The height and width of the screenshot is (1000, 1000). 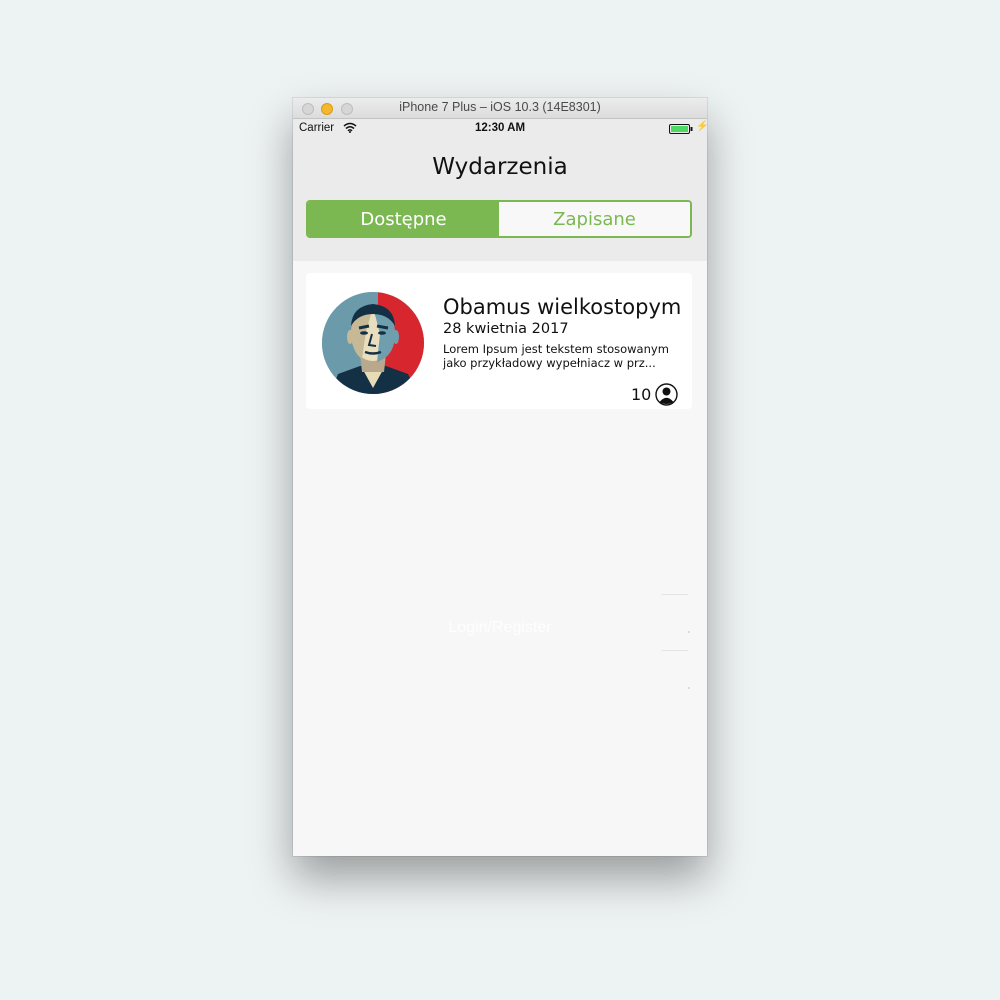 I want to click on window-titlebar: iPhone 7 Plus – iOS 10.3 (14E8301), so click(x=500, y=108).